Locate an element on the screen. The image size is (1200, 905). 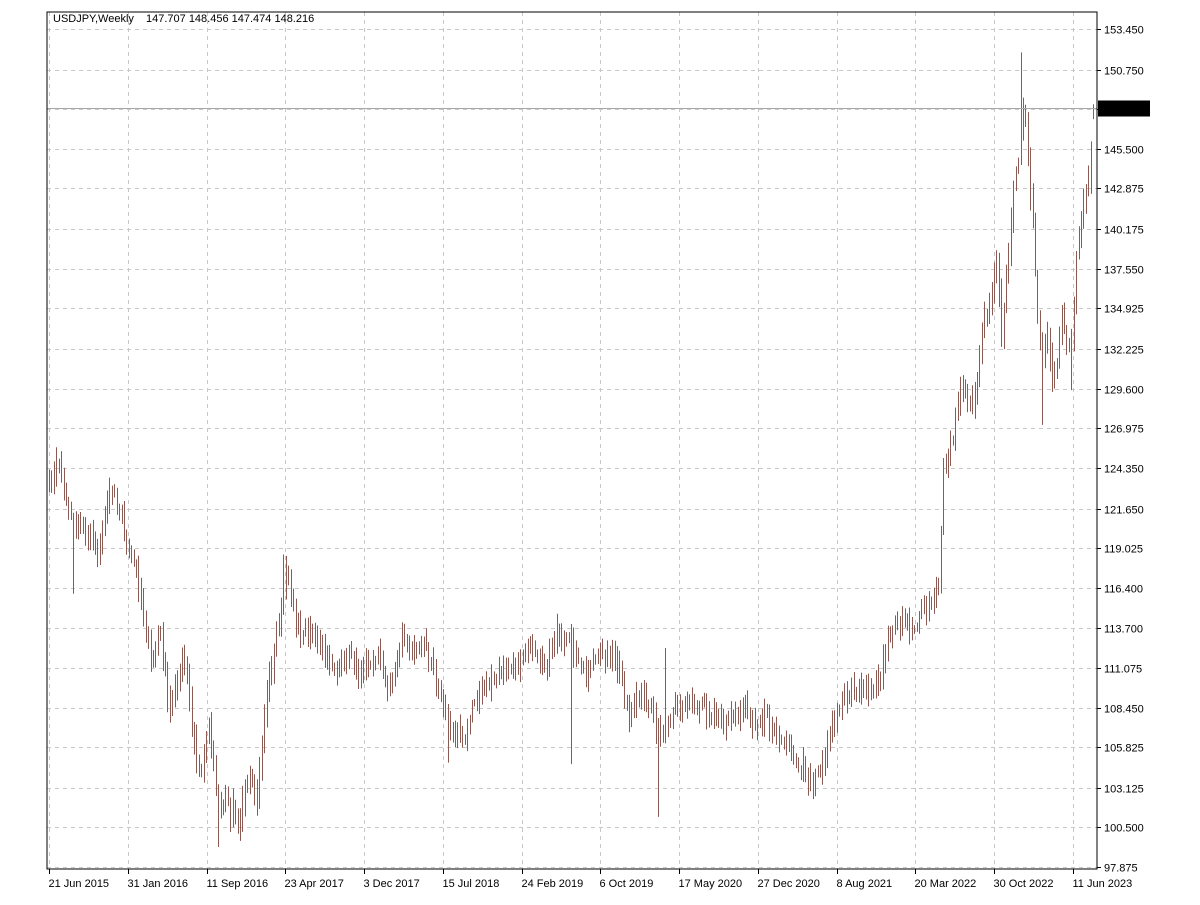
price-tick-label: 126.975 is located at coordinates (1124, 430).